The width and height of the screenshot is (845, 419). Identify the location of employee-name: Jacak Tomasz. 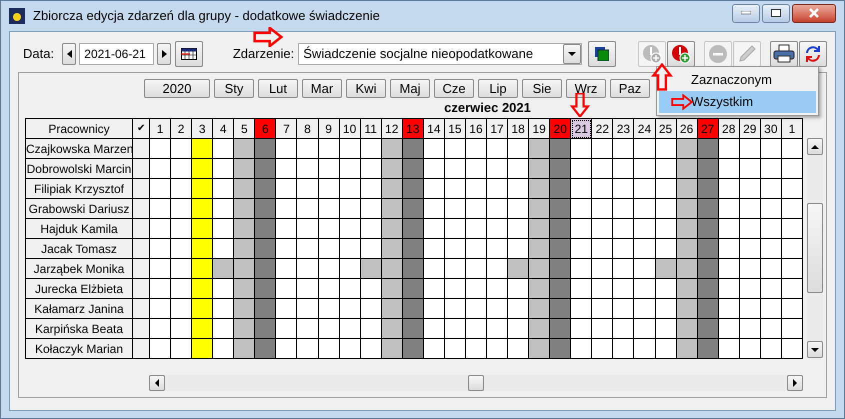
(79, 248).